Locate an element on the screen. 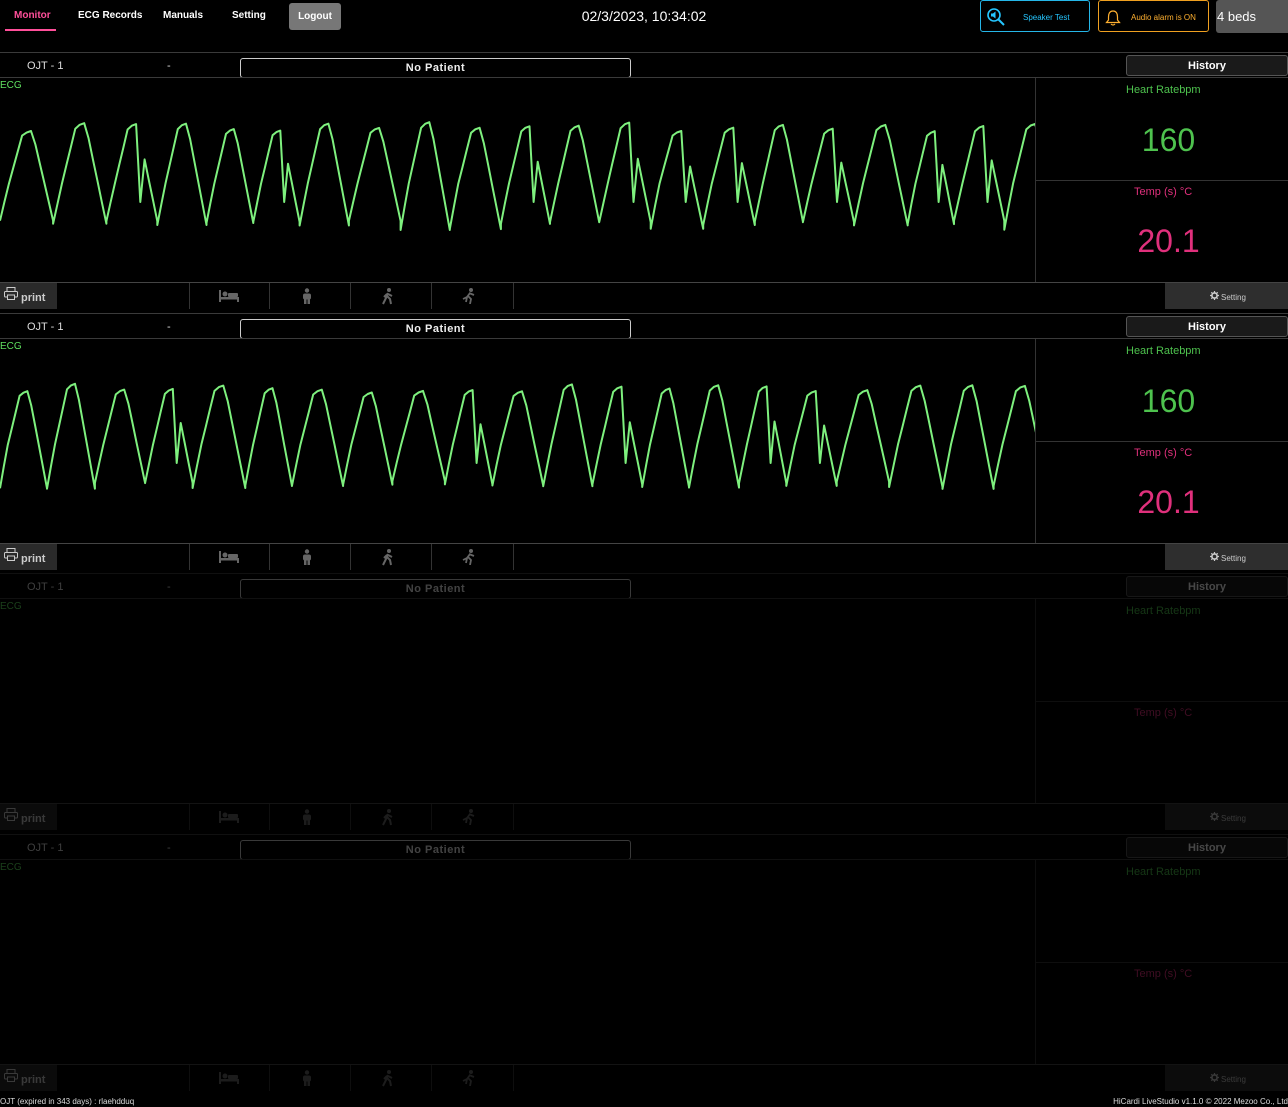 The image size is (1288, 1107). speaker-test-label: Speaker Test is located at coordinates (1046, 17).